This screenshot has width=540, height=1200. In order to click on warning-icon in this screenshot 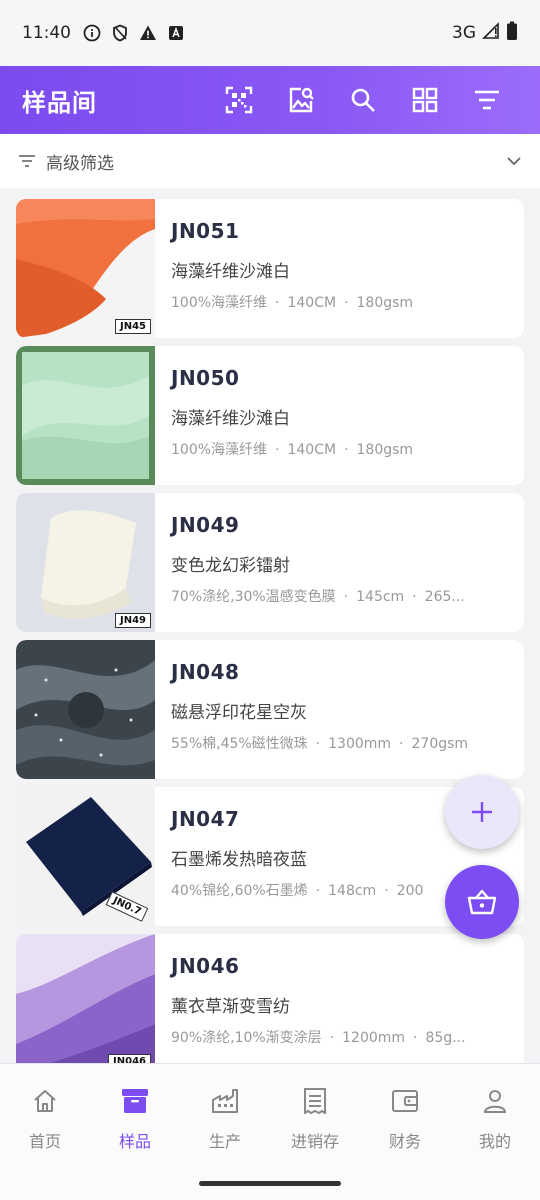, I will do `click(148, 33)`.